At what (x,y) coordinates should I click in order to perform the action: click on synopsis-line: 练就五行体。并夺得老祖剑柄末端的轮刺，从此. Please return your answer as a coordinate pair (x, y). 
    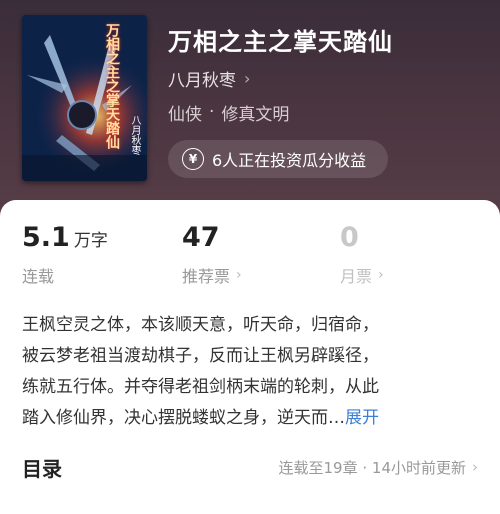
    Looking at the image, I should click on (200, 387).